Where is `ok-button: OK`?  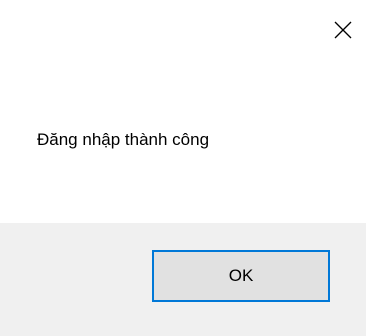 ok-button: OK is located at coordinates (241, 276).